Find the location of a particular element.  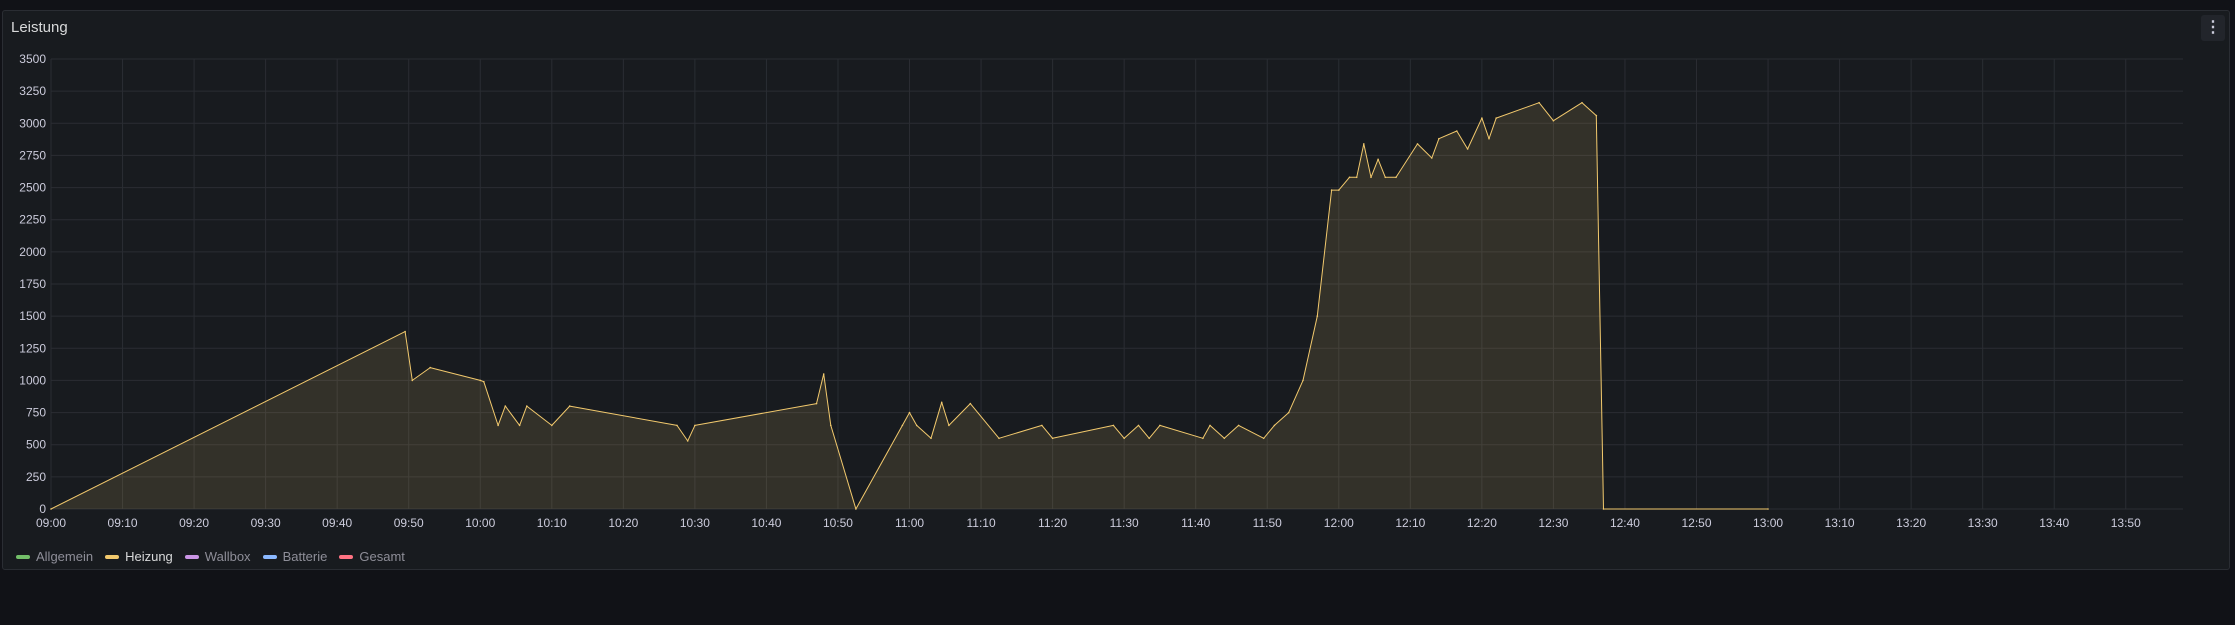

x-tick-label: 13:50 is located at coordinates (2126, 523).